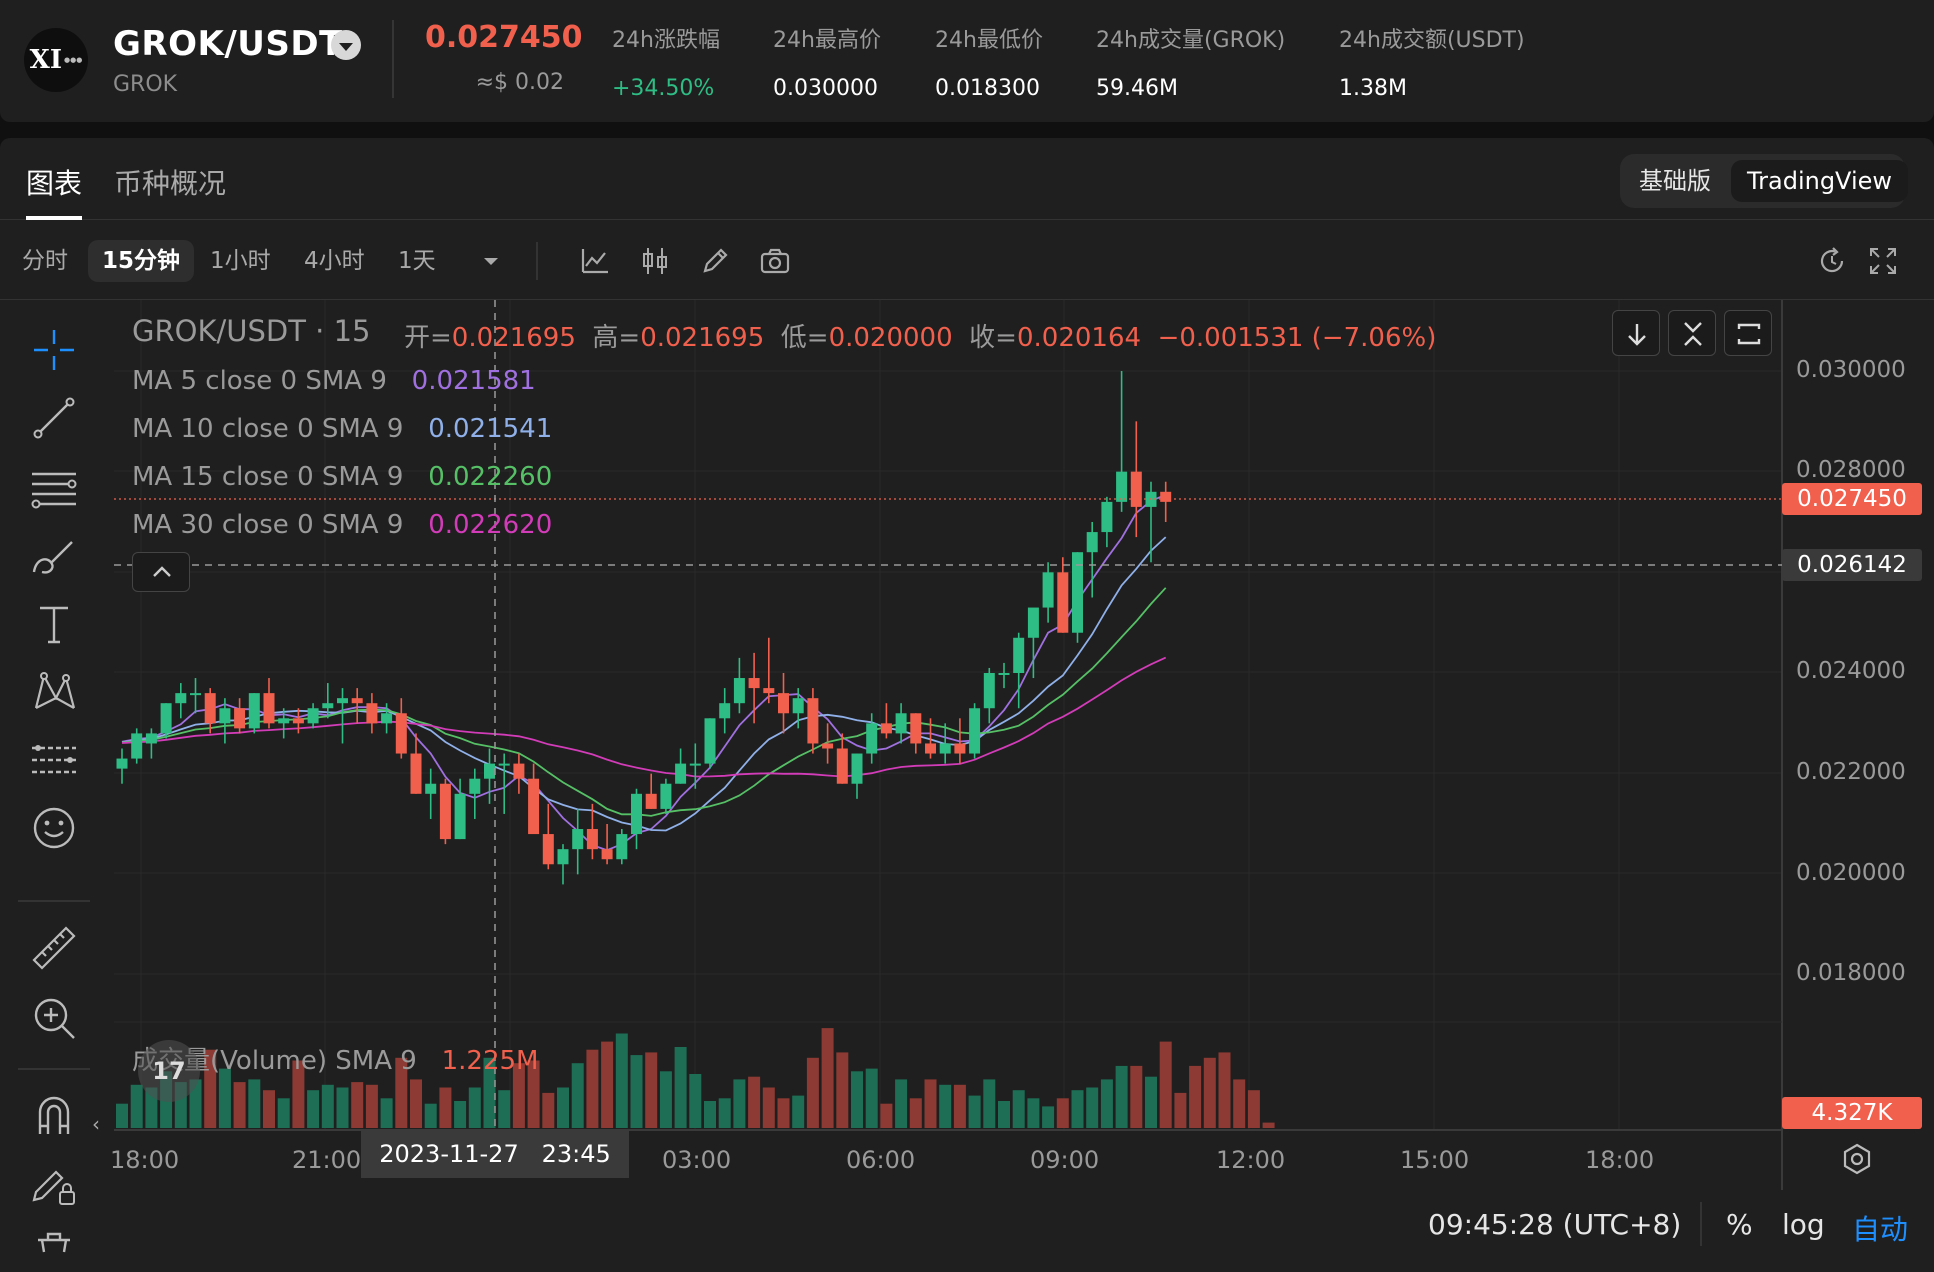  I want to click on collapse-icon, so click(1693, 334).